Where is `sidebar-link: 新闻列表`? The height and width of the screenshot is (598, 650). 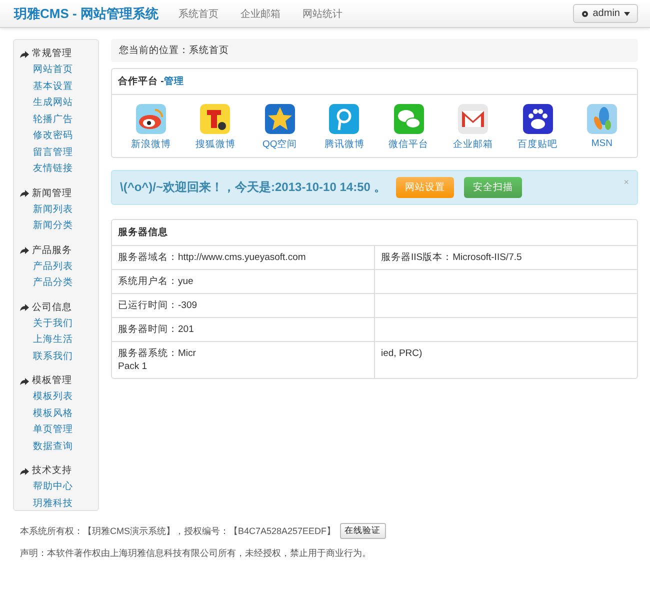
sidebar-link: 新闻列表 is located at coordinates (59, 210).